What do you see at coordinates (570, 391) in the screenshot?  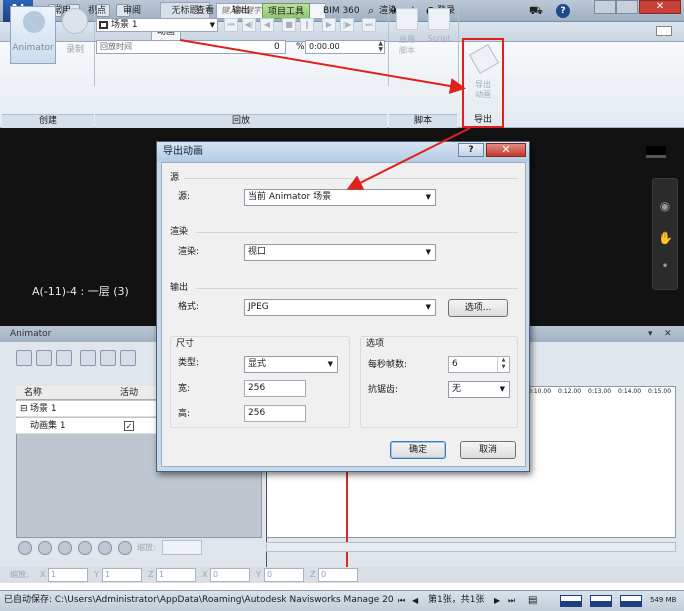 I see `timeline-tick-label: 0:12.00` at bounding box center [570, 391].